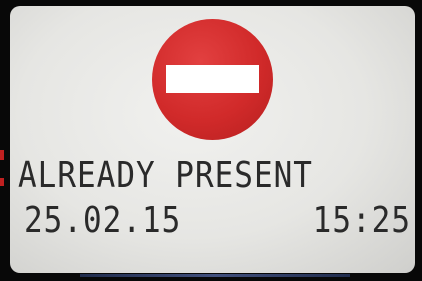 The height and width of the screenshot is (281, 422). I want to click on screen-reflection, so click(215, 275).